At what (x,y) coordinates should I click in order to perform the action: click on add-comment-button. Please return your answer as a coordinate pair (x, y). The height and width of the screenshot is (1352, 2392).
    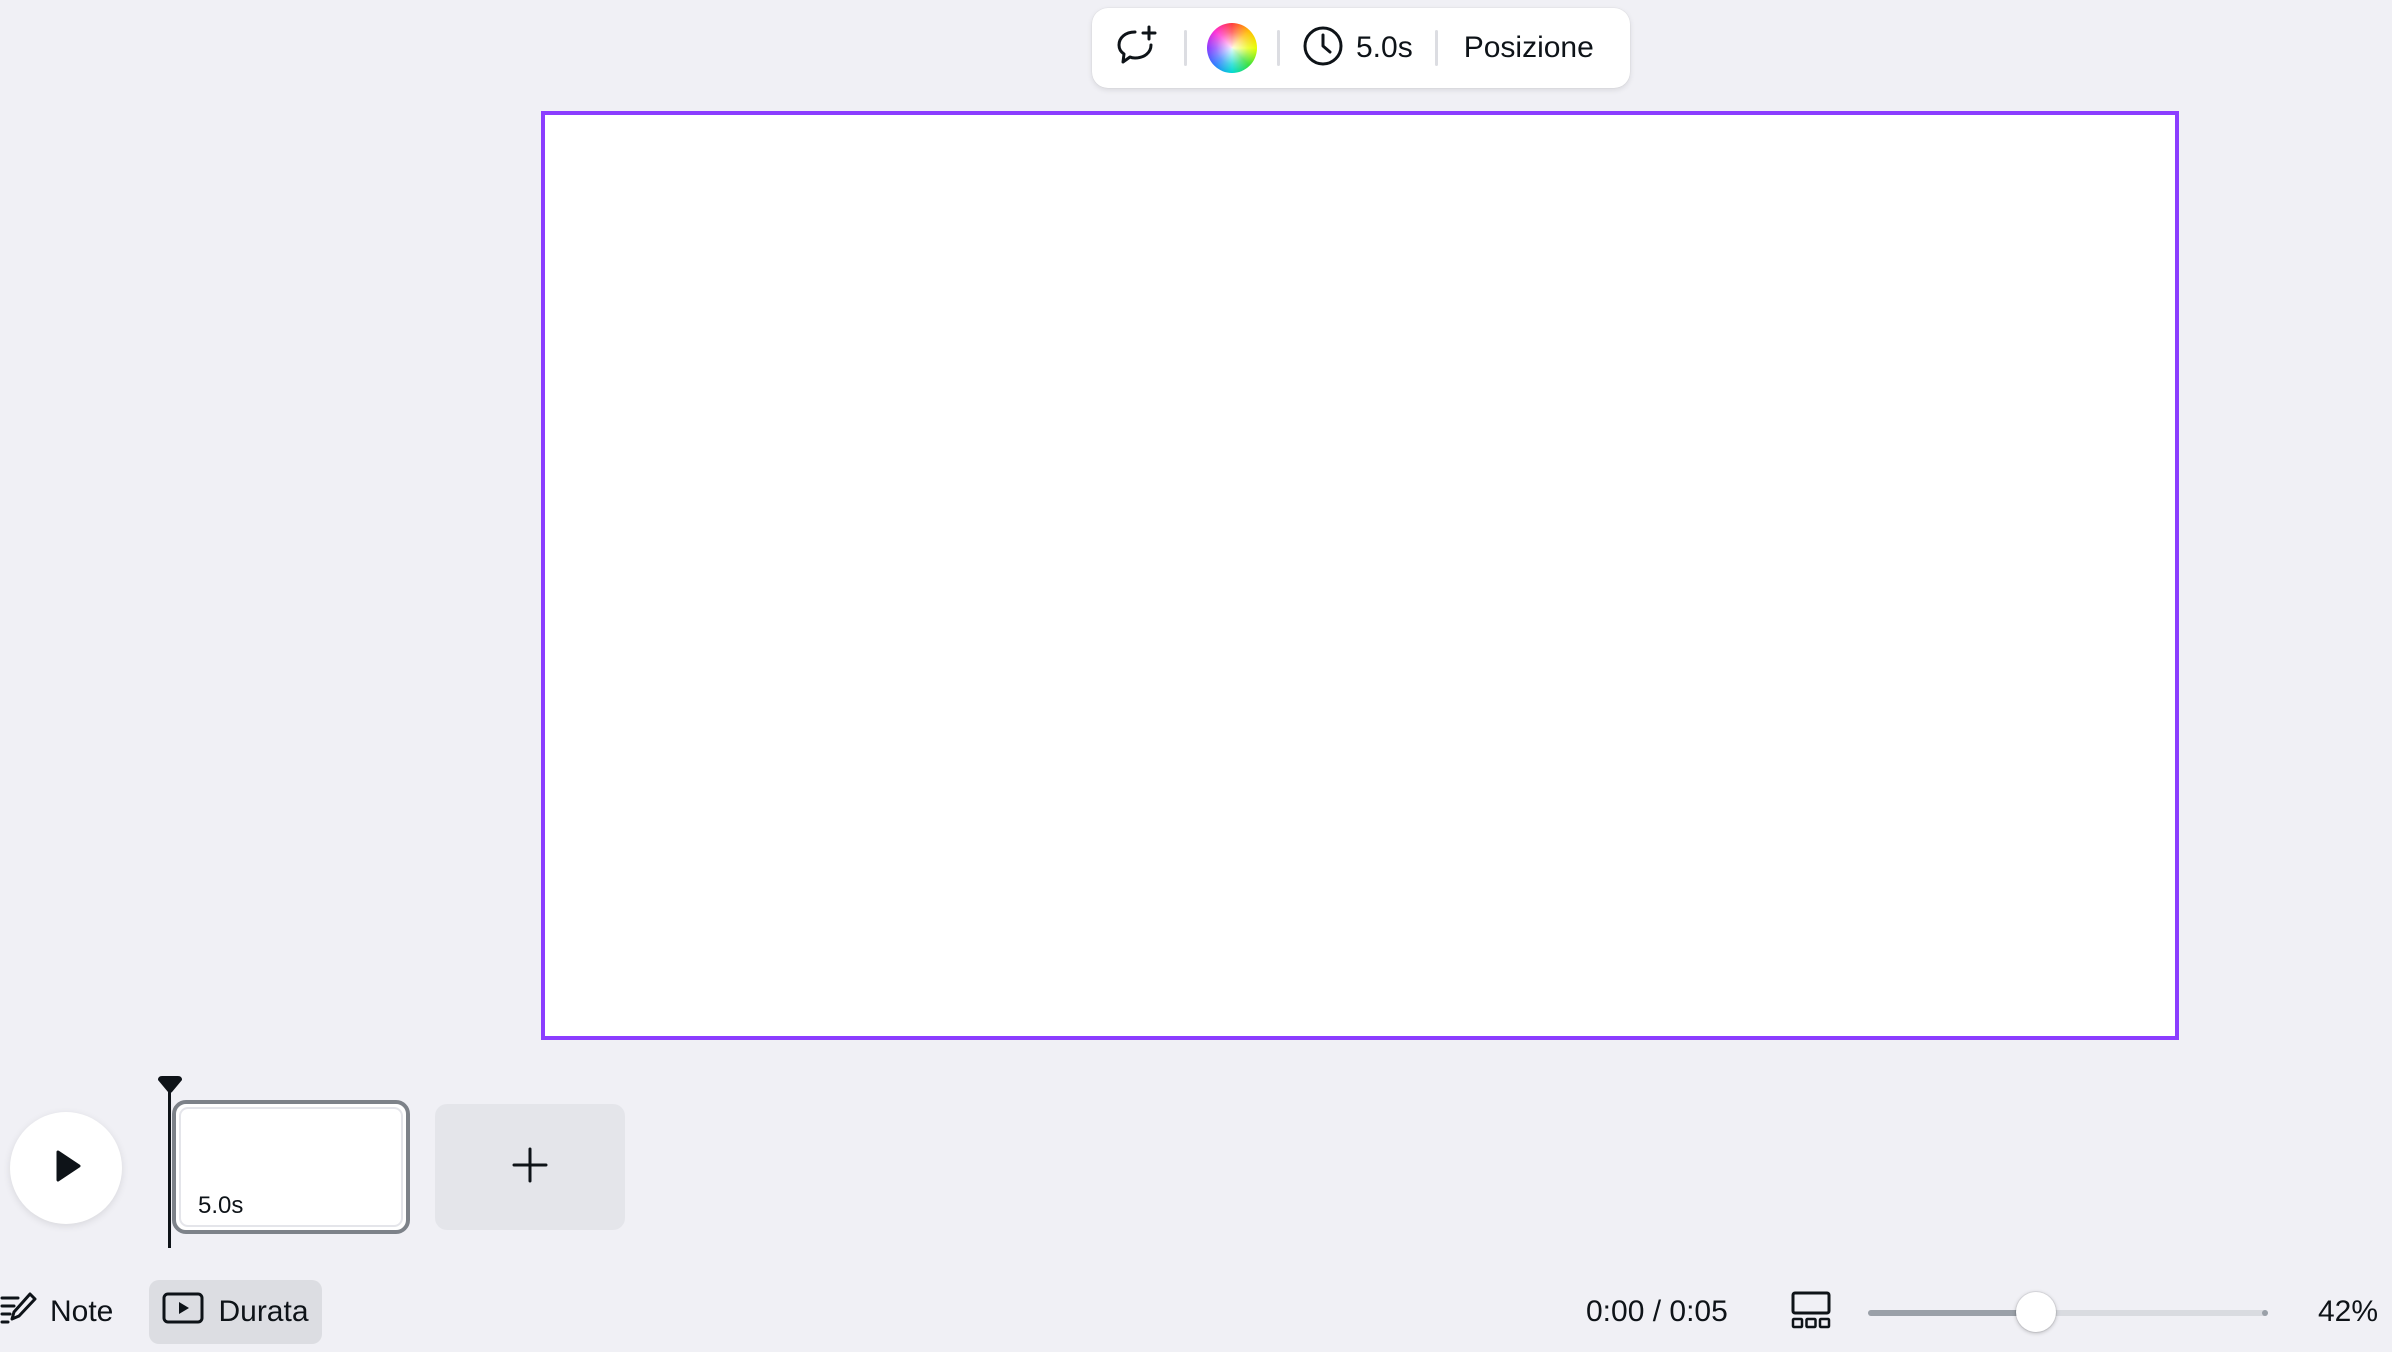
    Looking at the image, I should click on (1137, 48).